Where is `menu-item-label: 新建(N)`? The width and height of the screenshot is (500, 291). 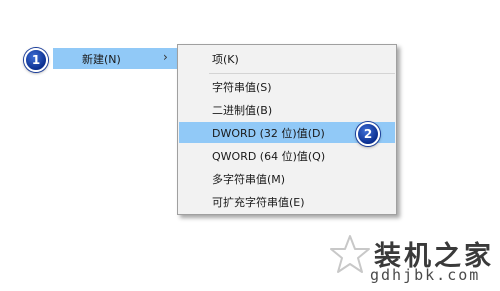 menu-item-label: 新建(N) is located at coordinates (101, 59).